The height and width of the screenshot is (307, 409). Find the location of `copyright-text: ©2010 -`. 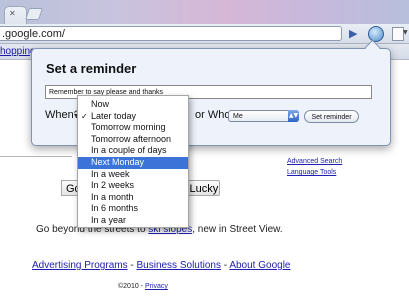

copyright-text: ©2010 - is located at coordinates (131, 286).